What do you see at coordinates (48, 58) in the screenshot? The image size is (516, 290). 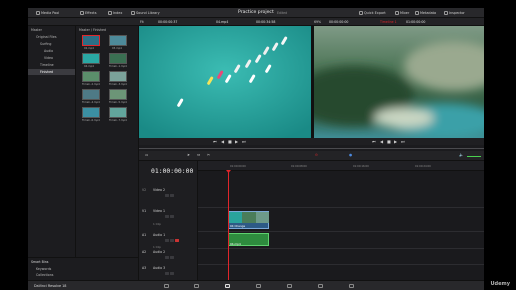 I see `bin-video: Video` at bounding box center [48, 58].